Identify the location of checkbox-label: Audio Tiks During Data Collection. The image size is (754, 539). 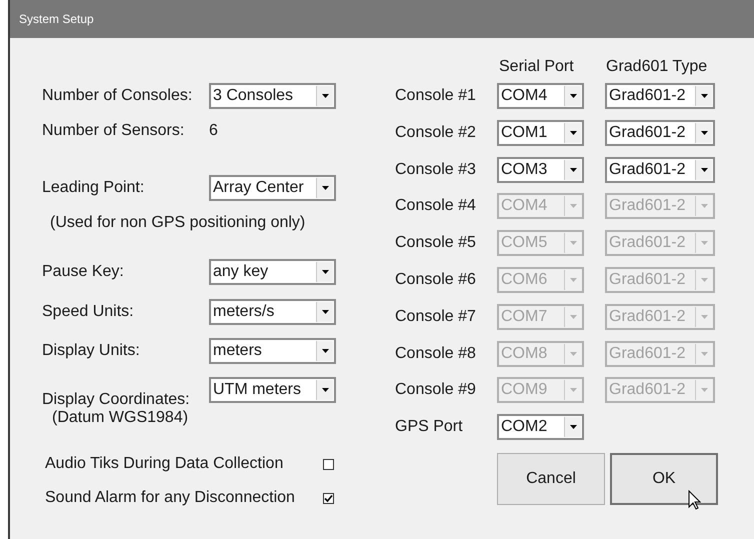
(164, 464).